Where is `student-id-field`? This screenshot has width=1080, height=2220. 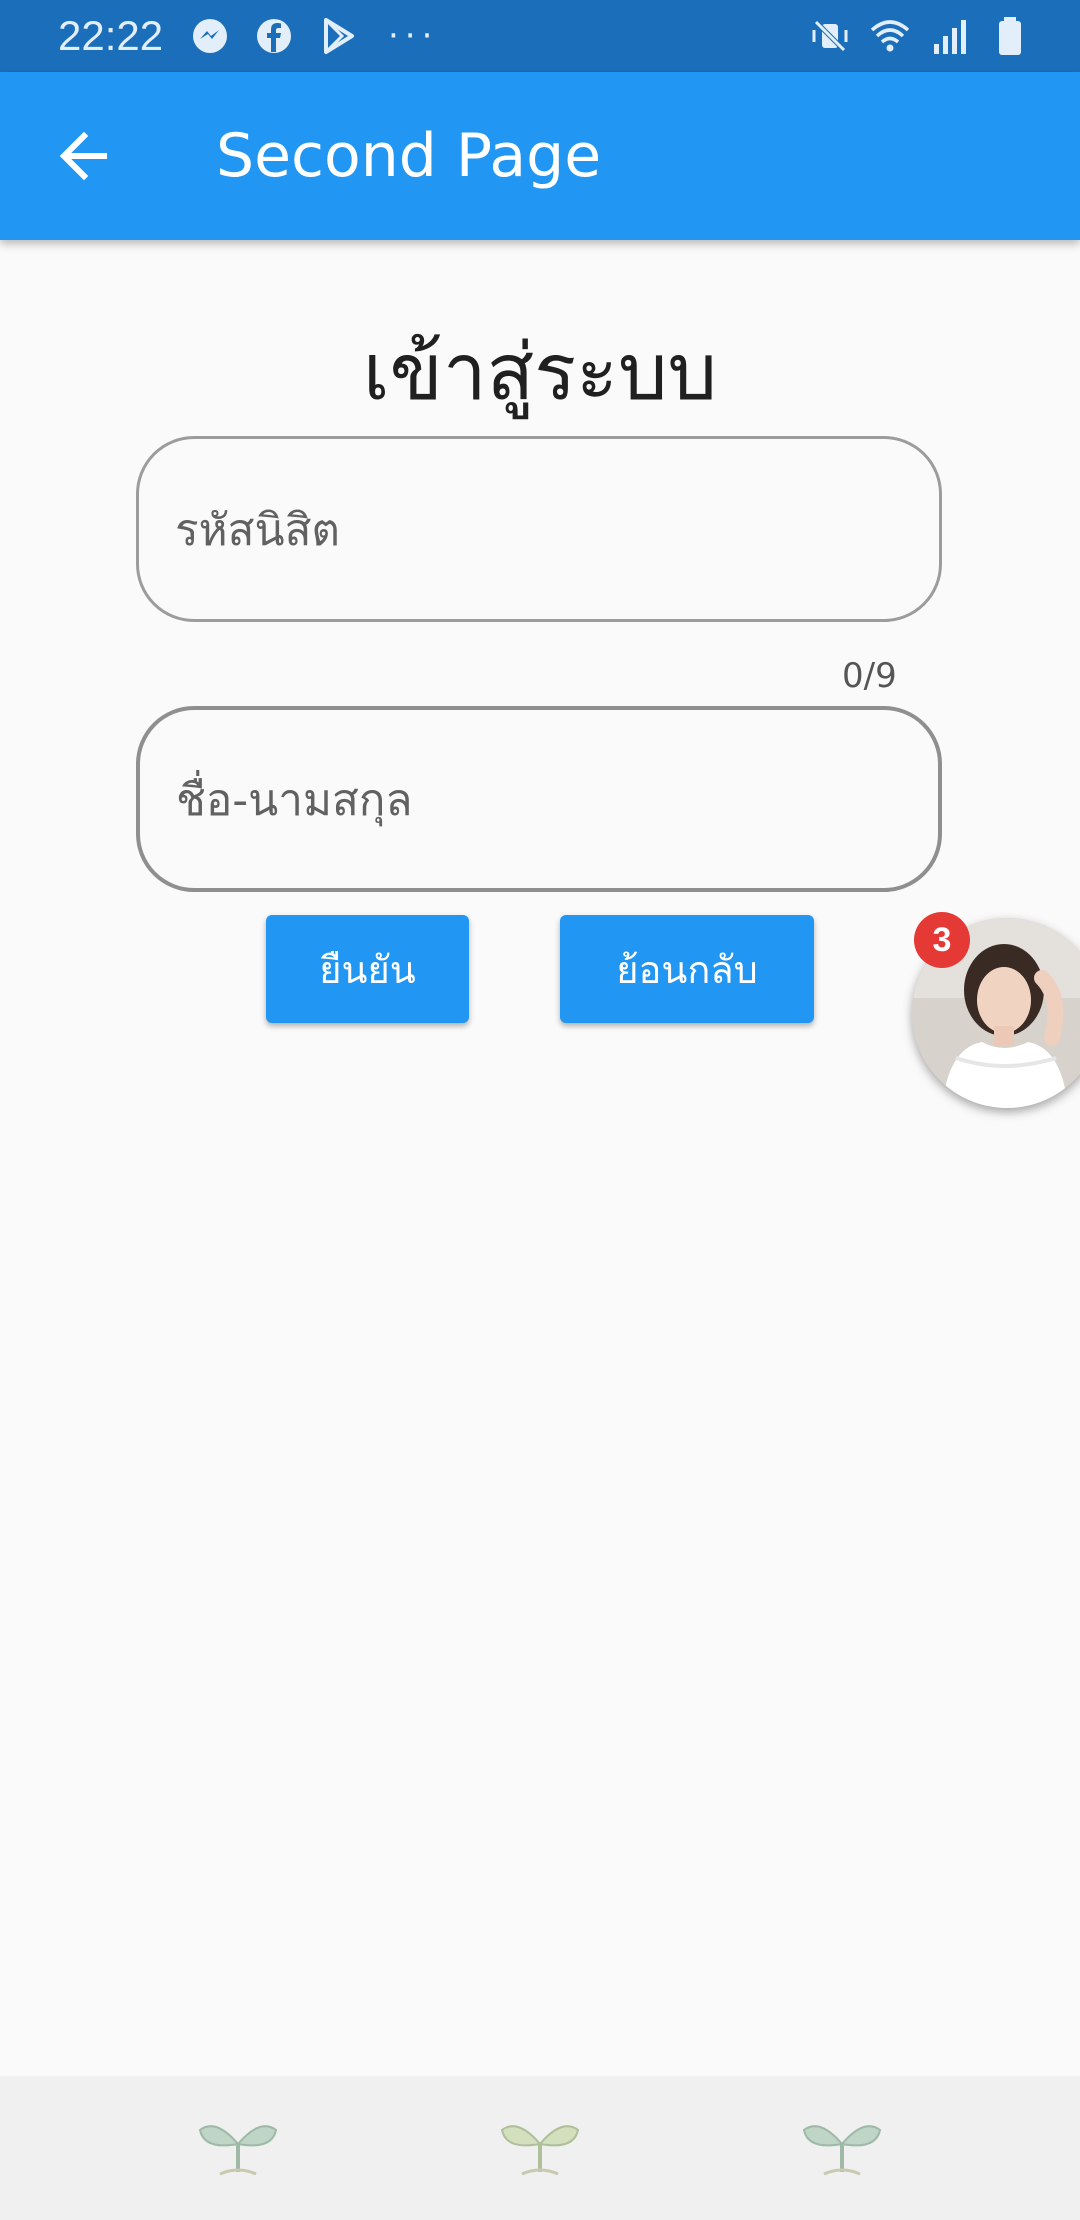
student-id-field is located at coordinates (539, 529).